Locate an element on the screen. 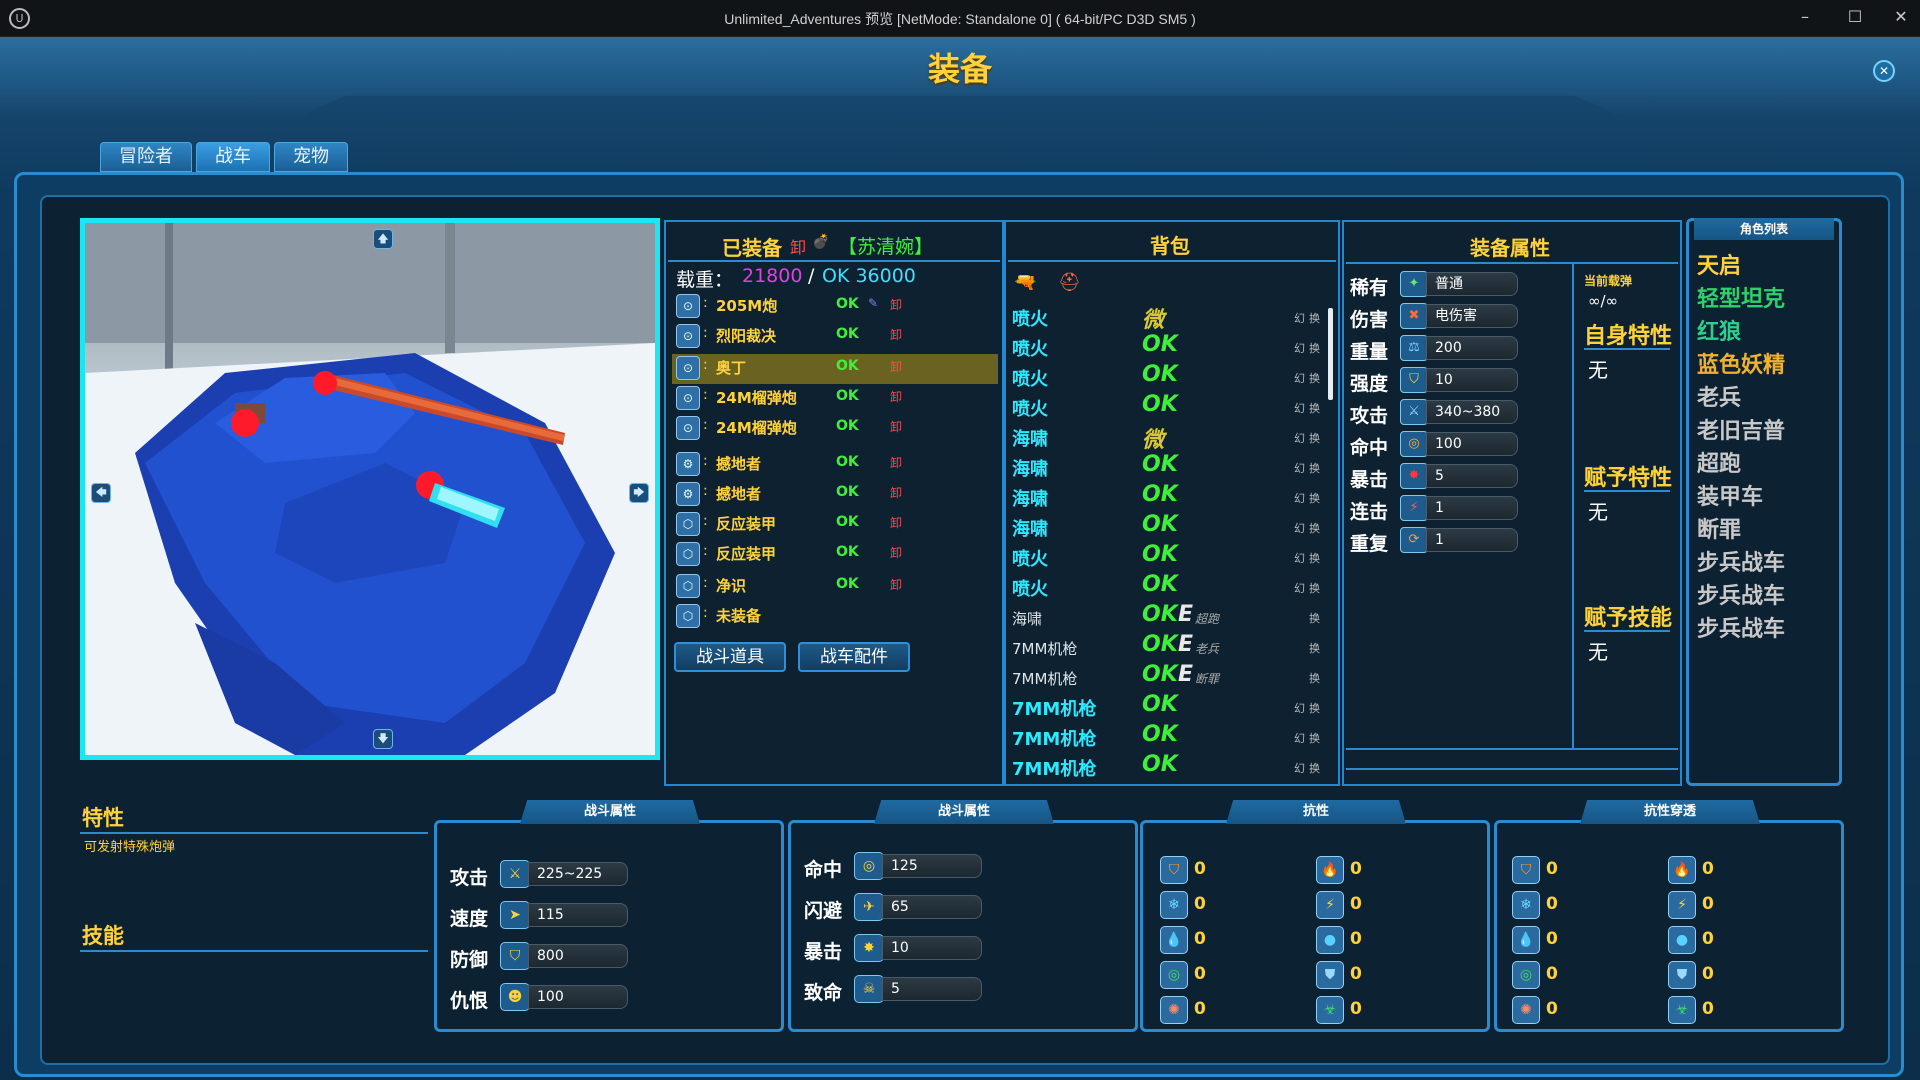  equipped-item-row: ⊙:205M炮 OK ✎ 卸 is located at coordinates (837, 306).